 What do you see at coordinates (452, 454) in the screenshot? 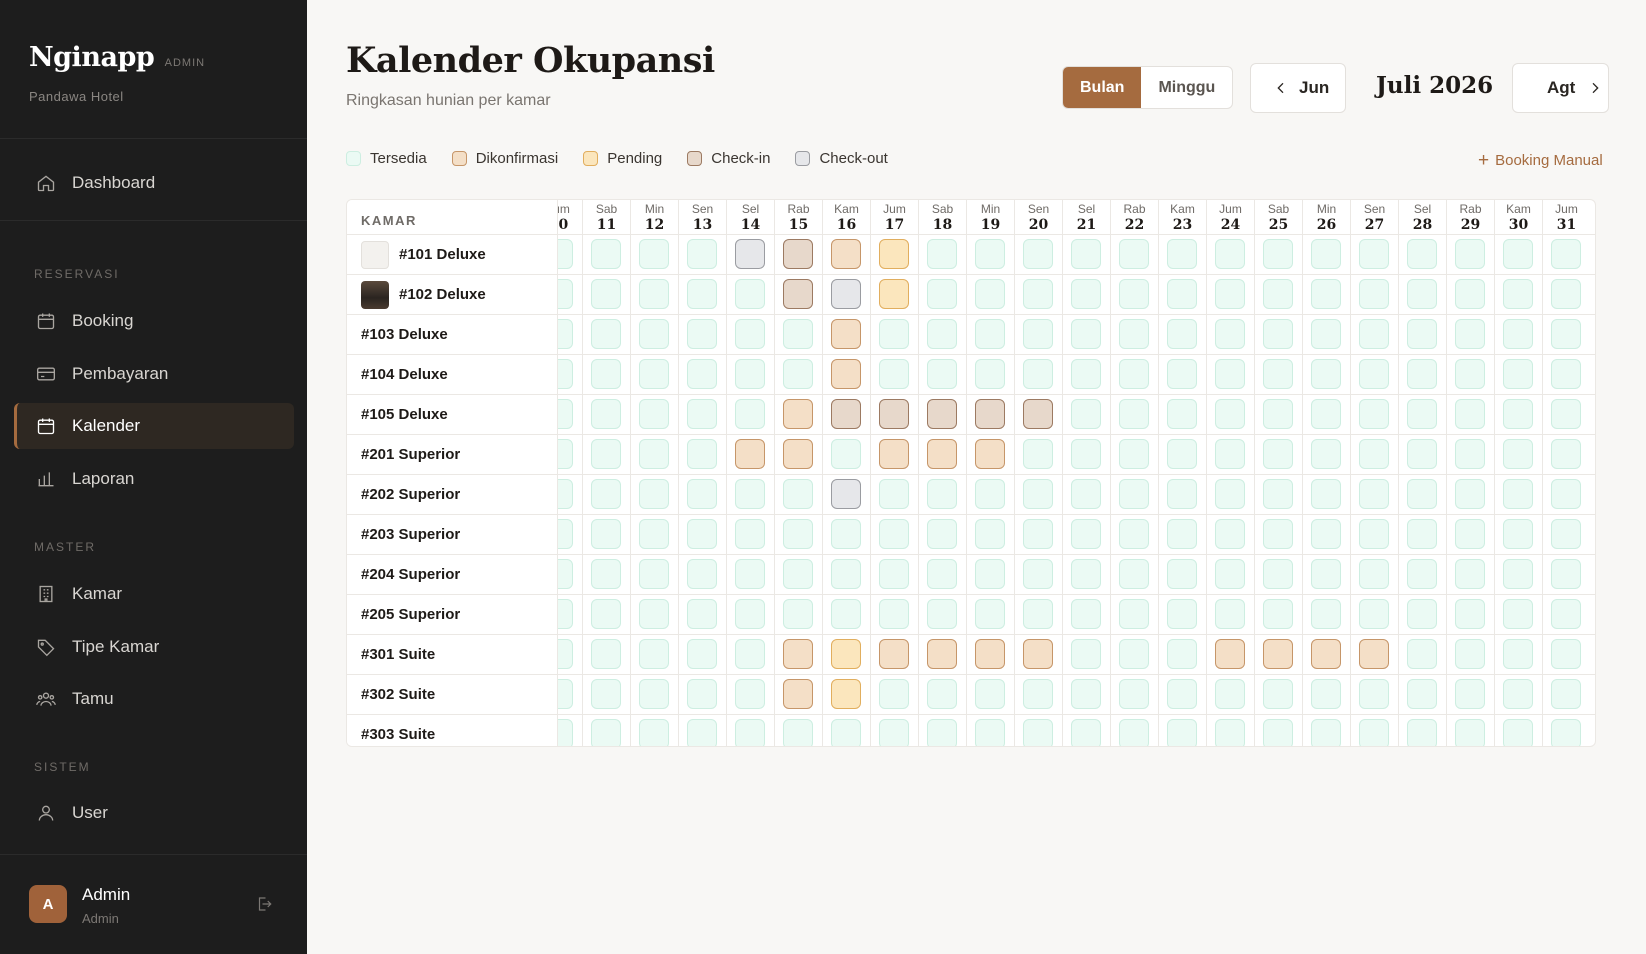
I see `room-row: #201 Superior` at bounding box center [452, 454].